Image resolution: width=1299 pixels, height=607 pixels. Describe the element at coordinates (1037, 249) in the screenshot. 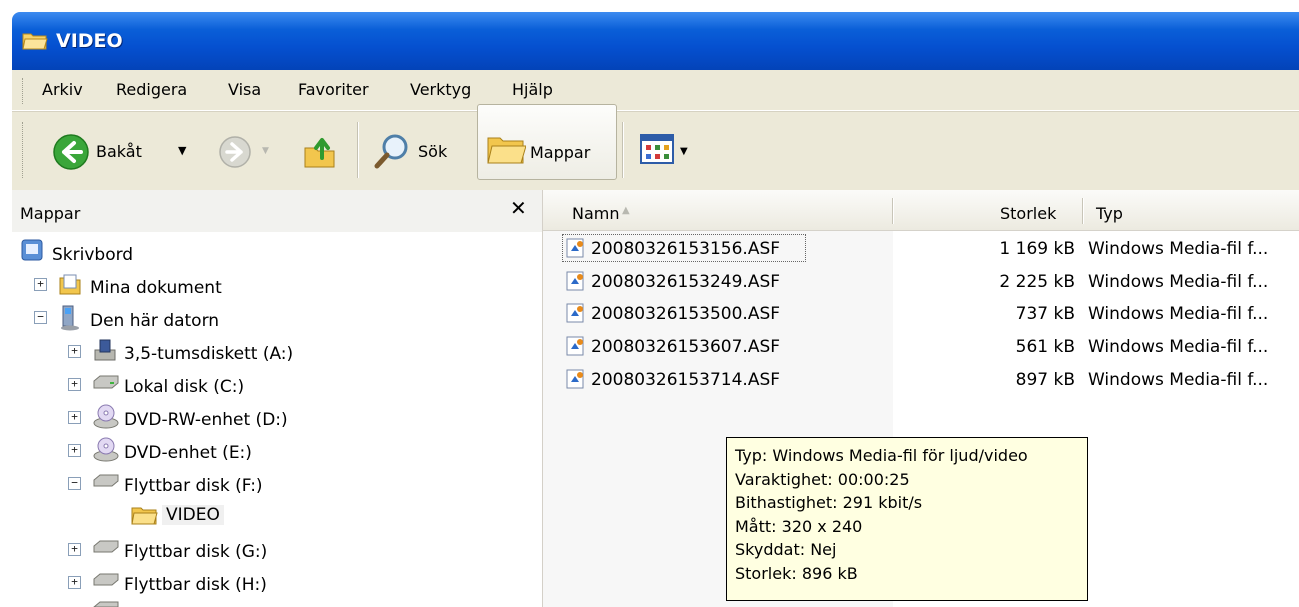

I see `file-size: 1 169 kB` at that location.